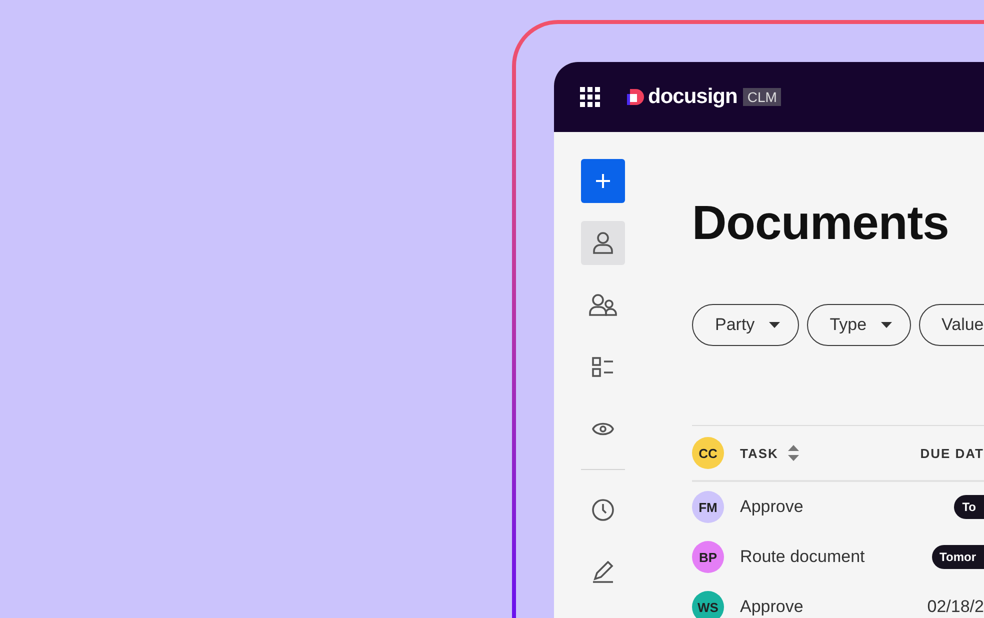 Image resolution: width=984 pixels, height=618 pixels. What do you see at coordinates (952, 453) in the screenshot?
I see `due-date-column-header: DUE DAT` at bounding box center [952, 453].